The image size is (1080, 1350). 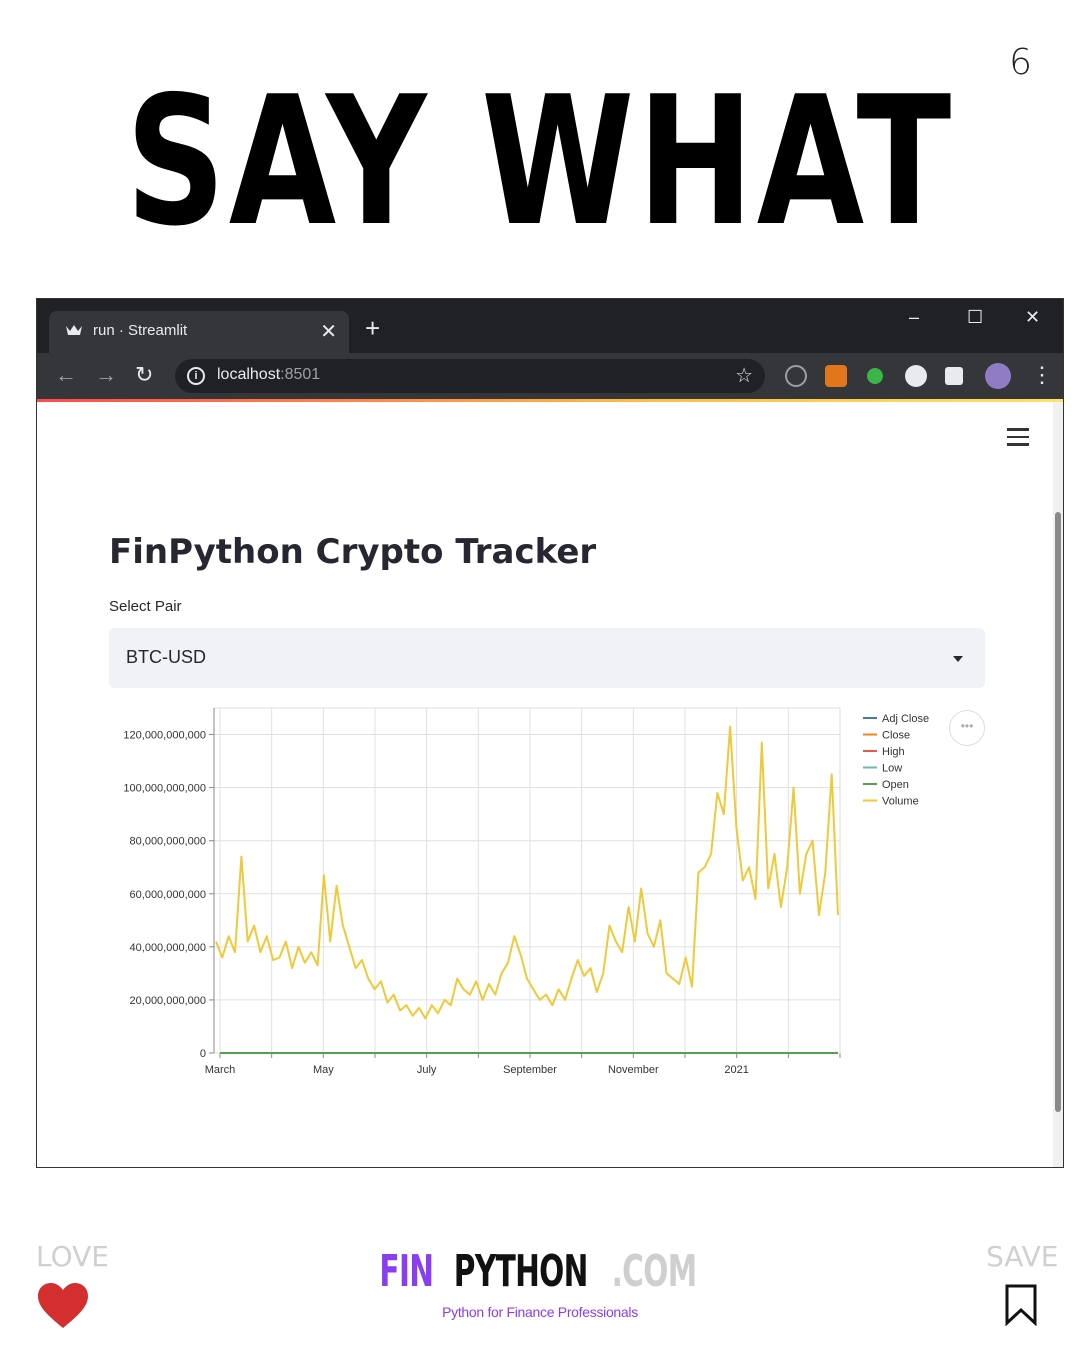 What do you see at coordinates (168, 948) in the screenshot?
I see `y-tick-label: 40,000,000,000` at bounding box center [168, 948].